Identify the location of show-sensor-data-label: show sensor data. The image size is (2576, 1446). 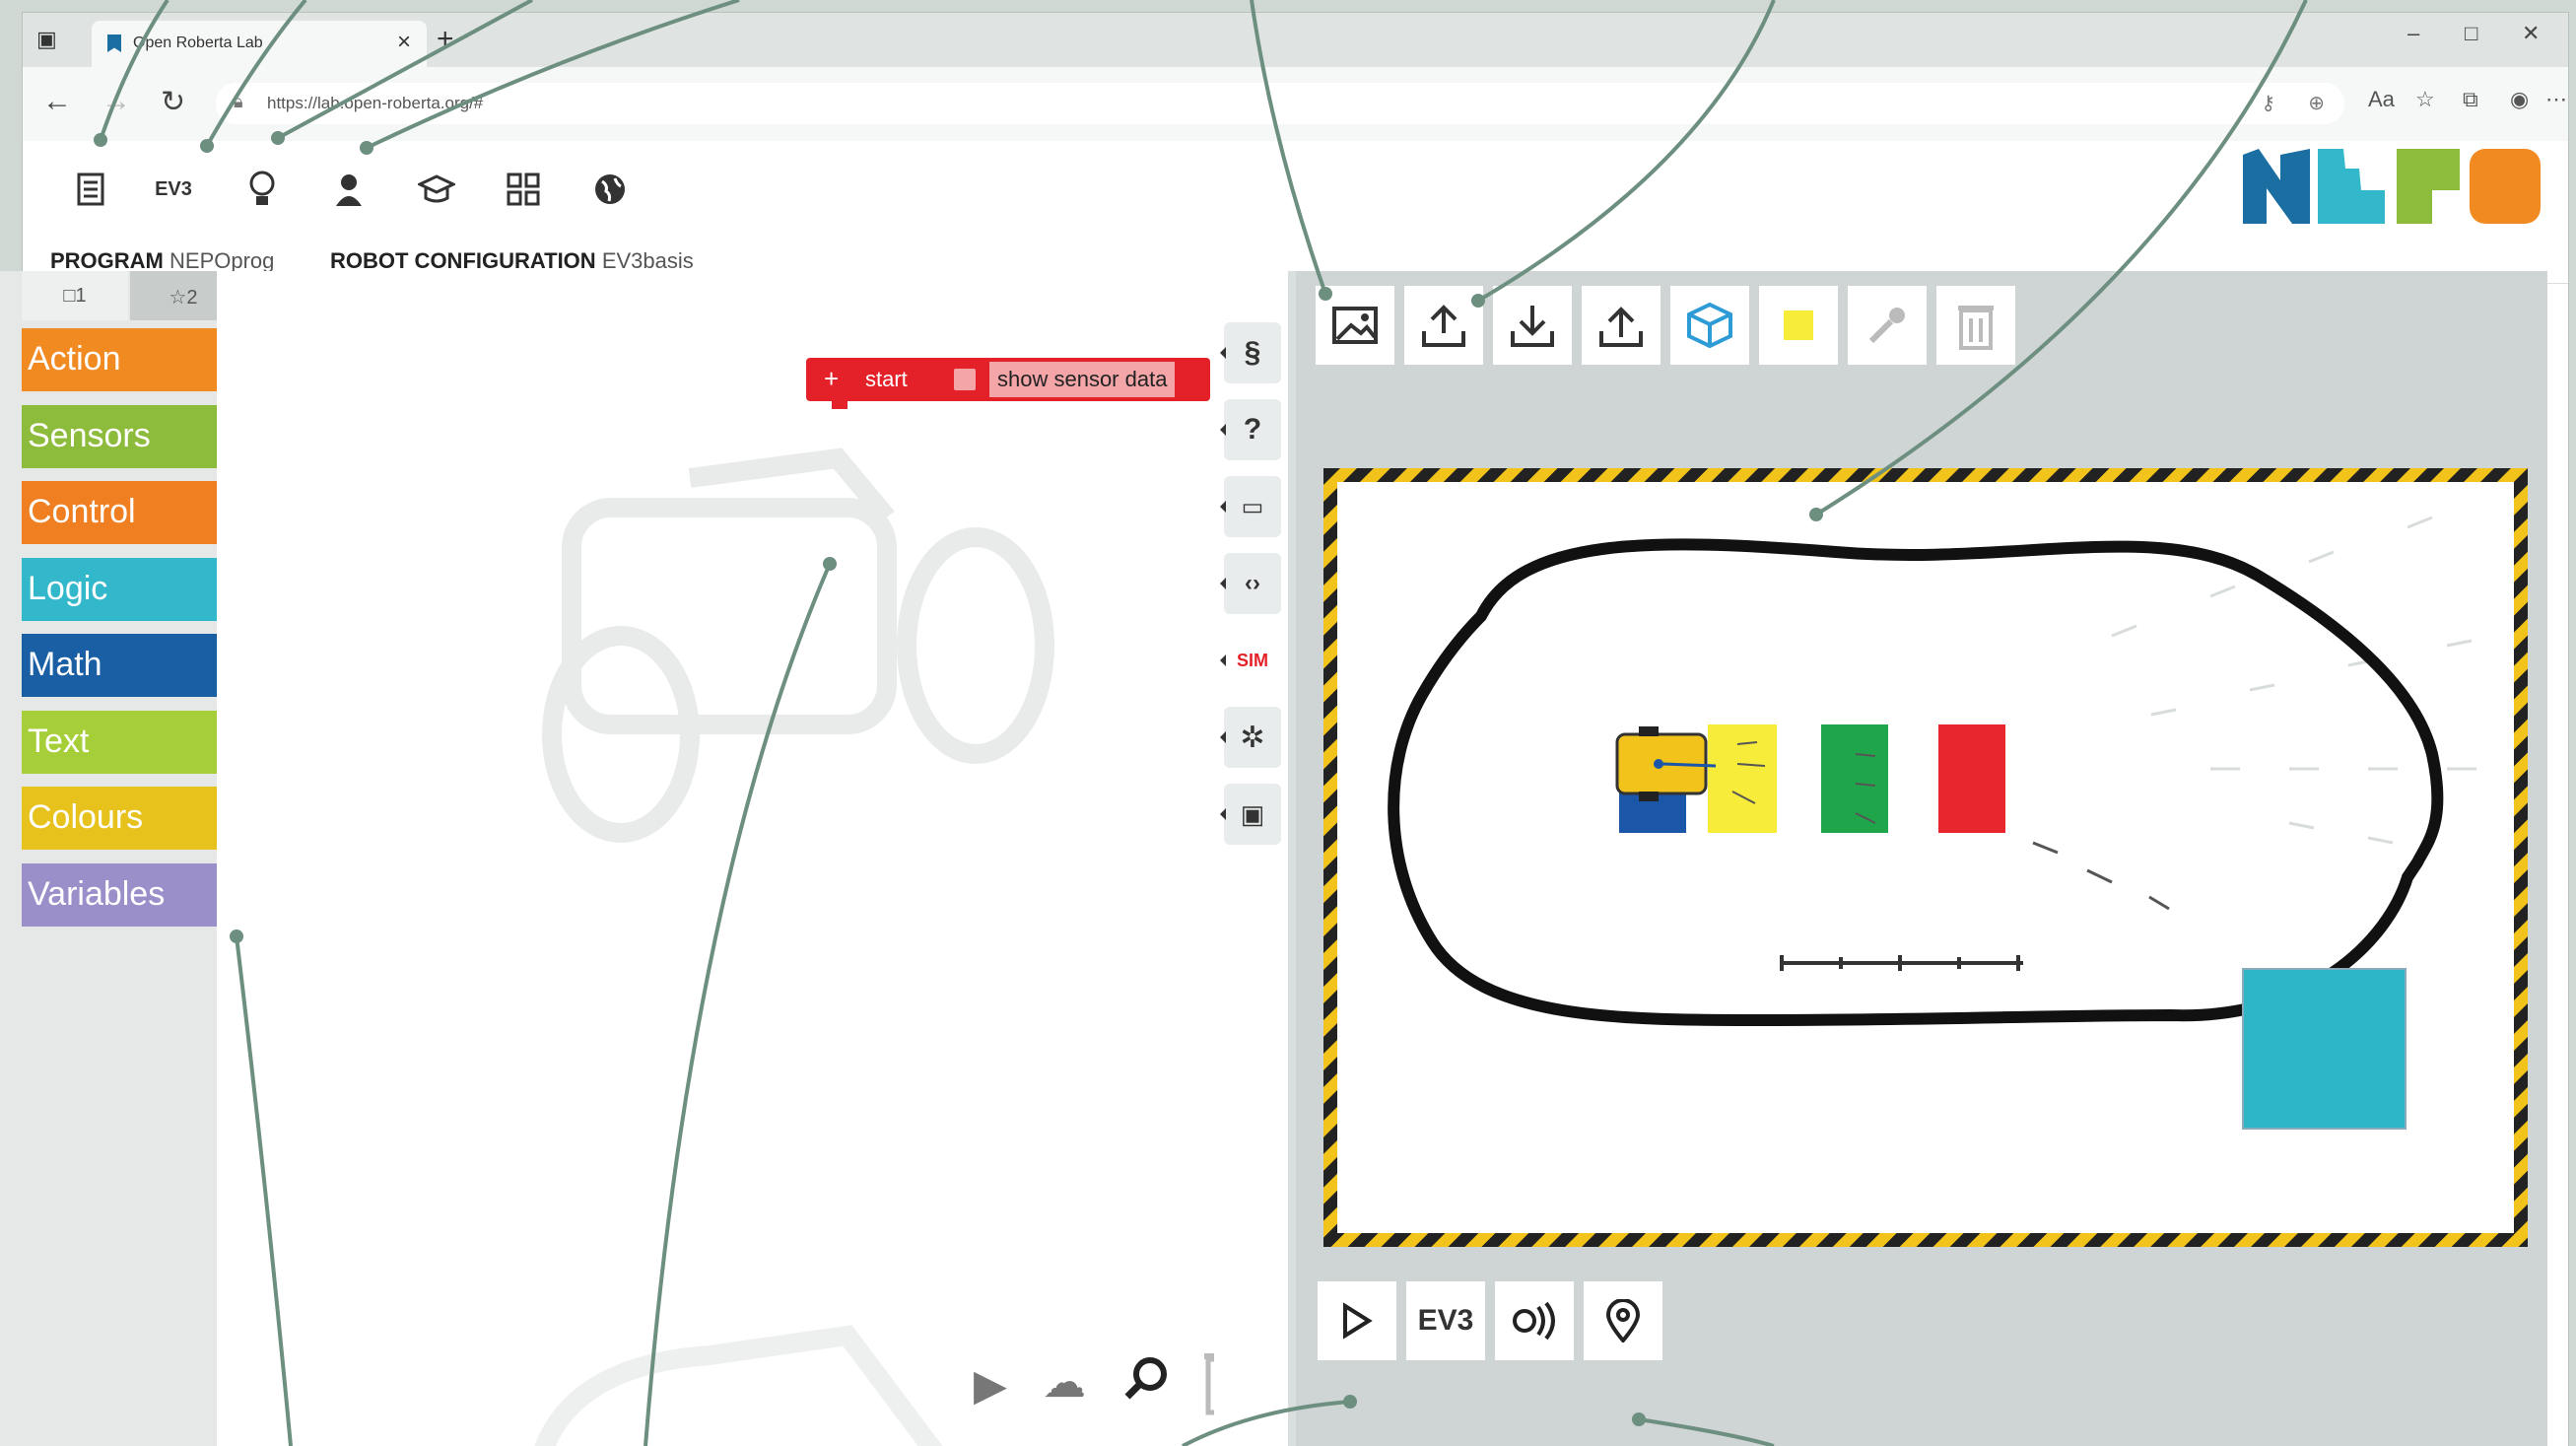
(1082, 379).